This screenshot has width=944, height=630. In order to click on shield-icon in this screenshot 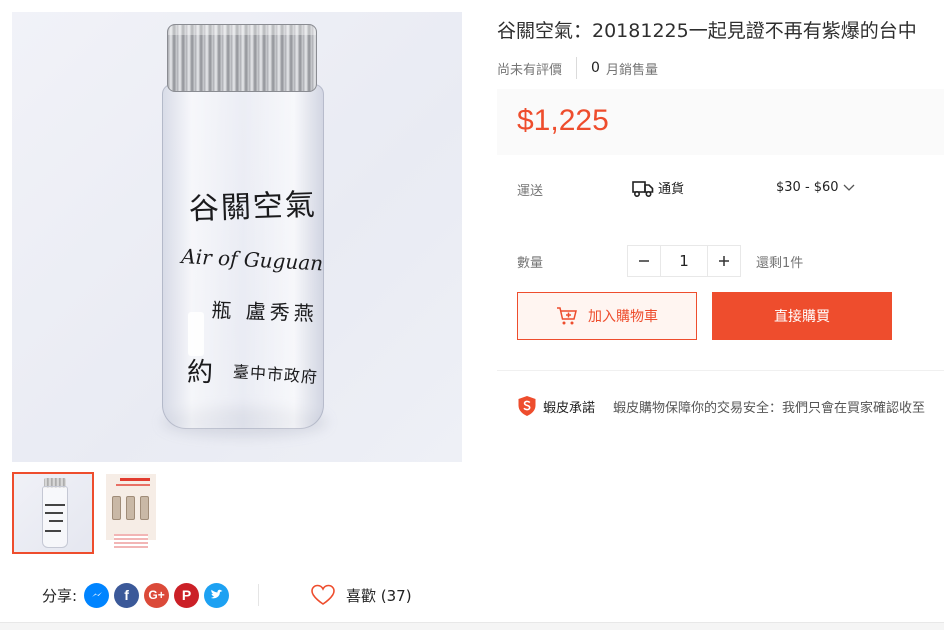, I will do `click(527, 406)`.